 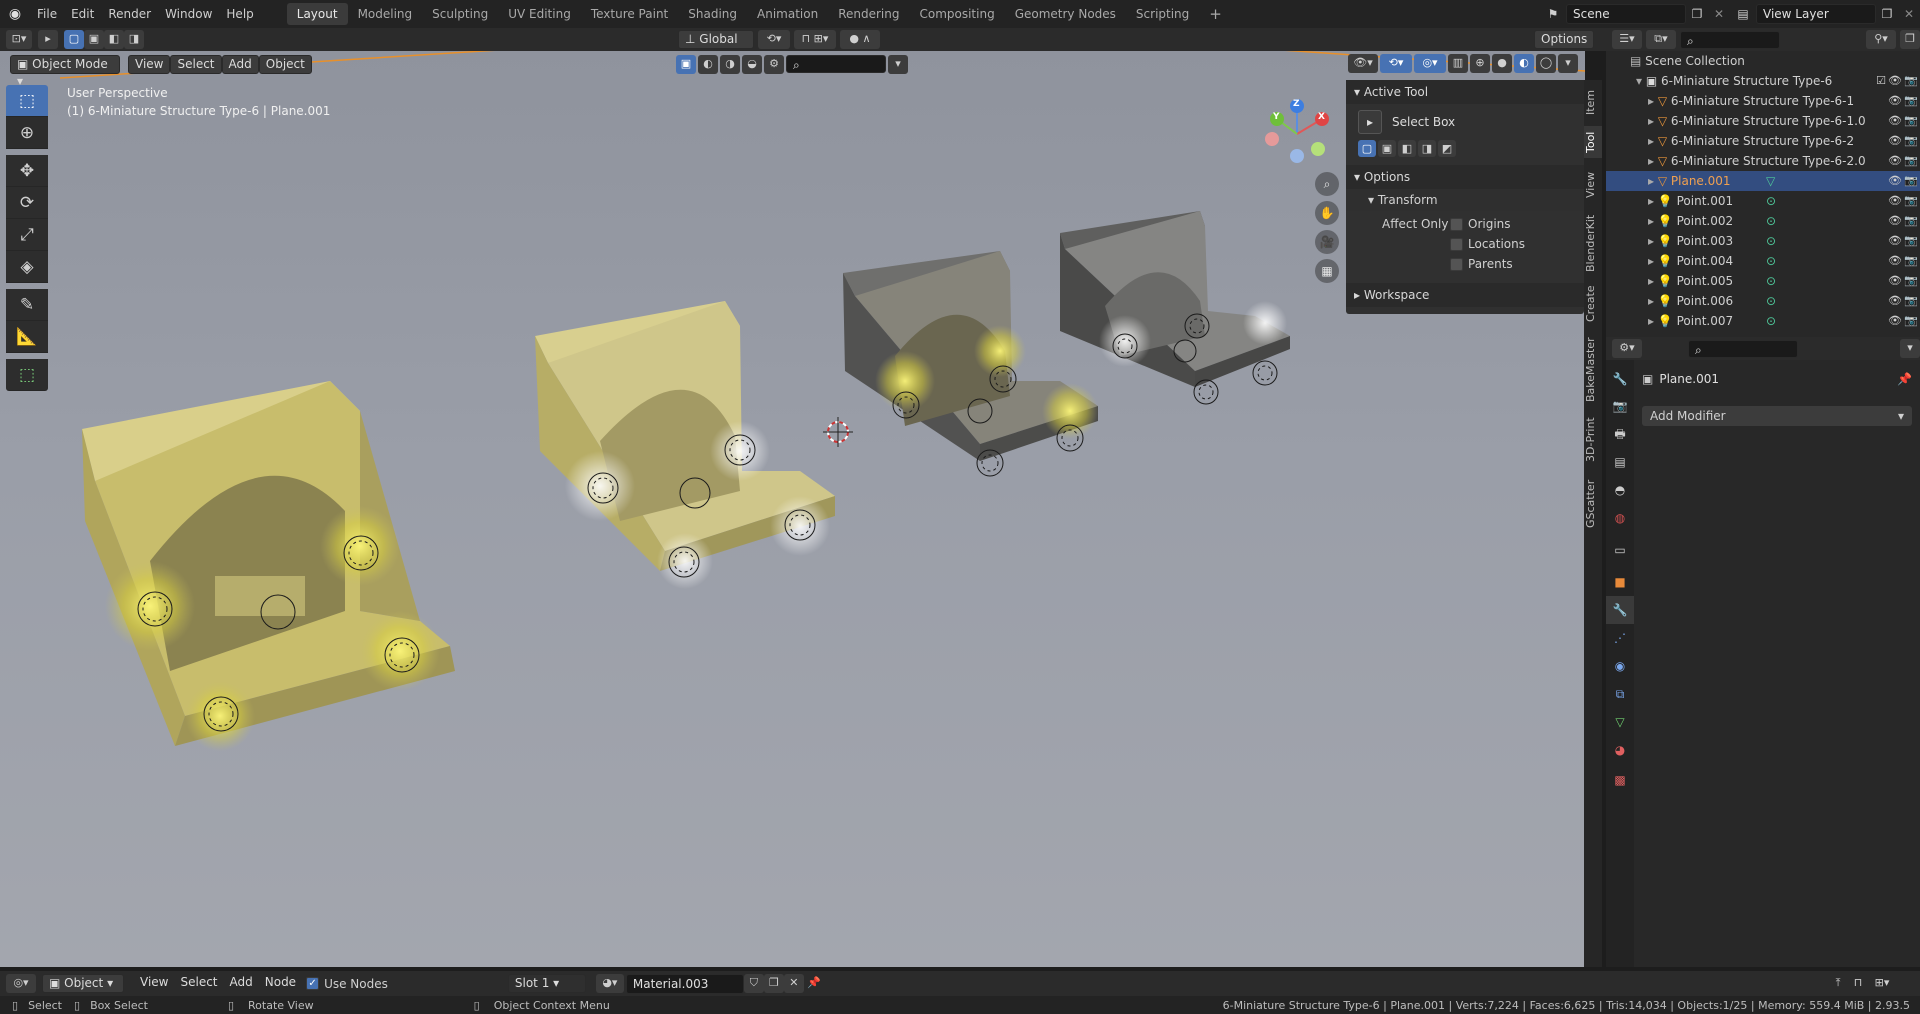 What do you see at coordinates (1620, 638) in the screenshot?
I see `particles-tab-icon: ⋰` at bounding box center [1620, 638].